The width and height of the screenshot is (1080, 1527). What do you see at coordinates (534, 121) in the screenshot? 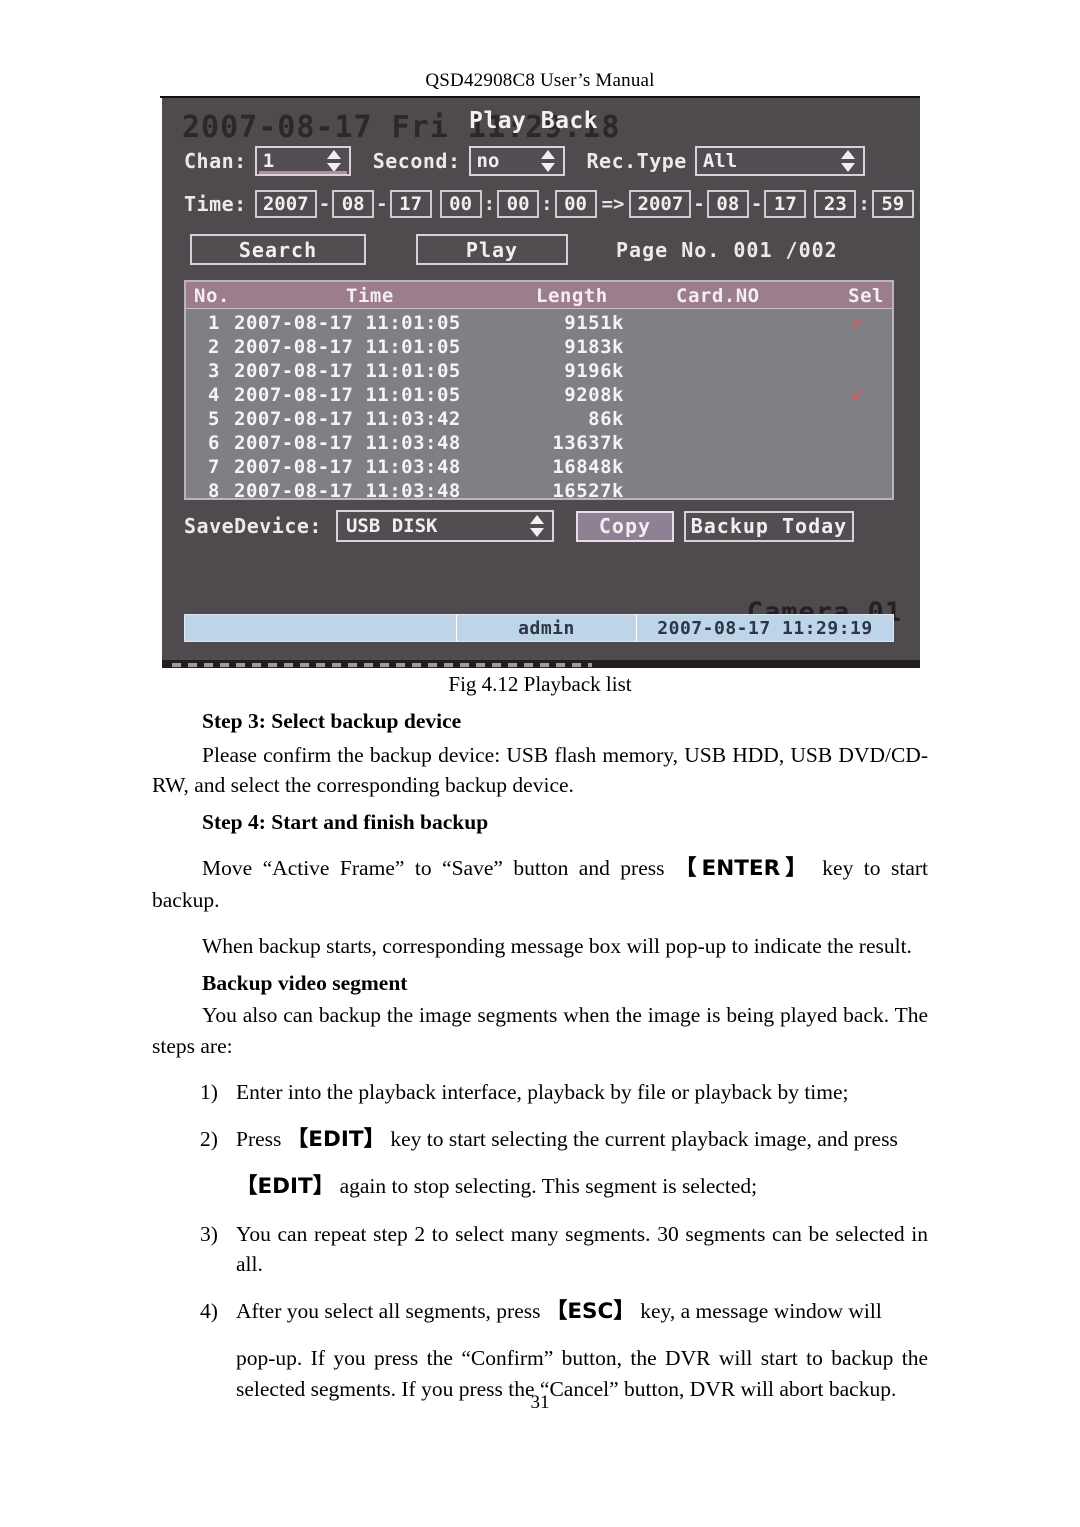
I see `playback-title: Play Back` at bounding box center [534, 121].